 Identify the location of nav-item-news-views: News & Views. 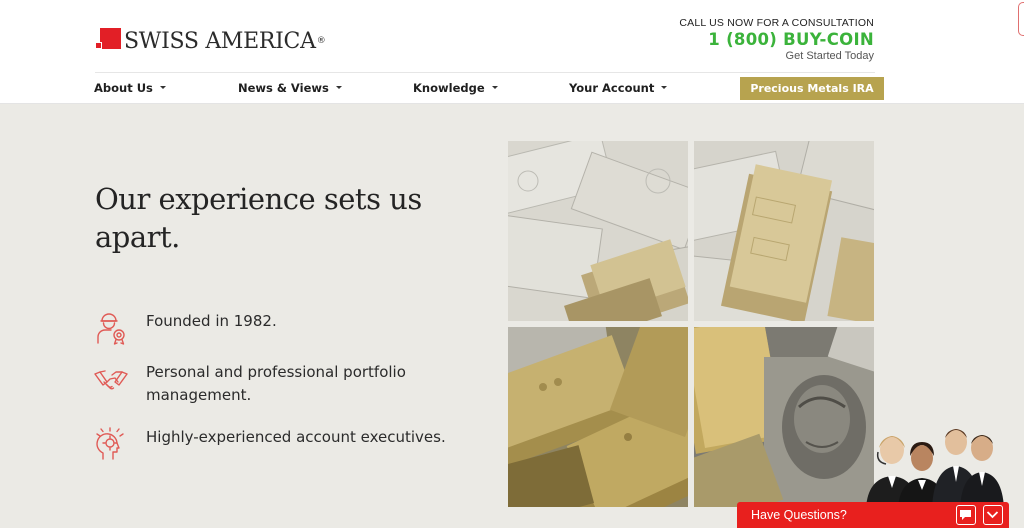
(290, 88).